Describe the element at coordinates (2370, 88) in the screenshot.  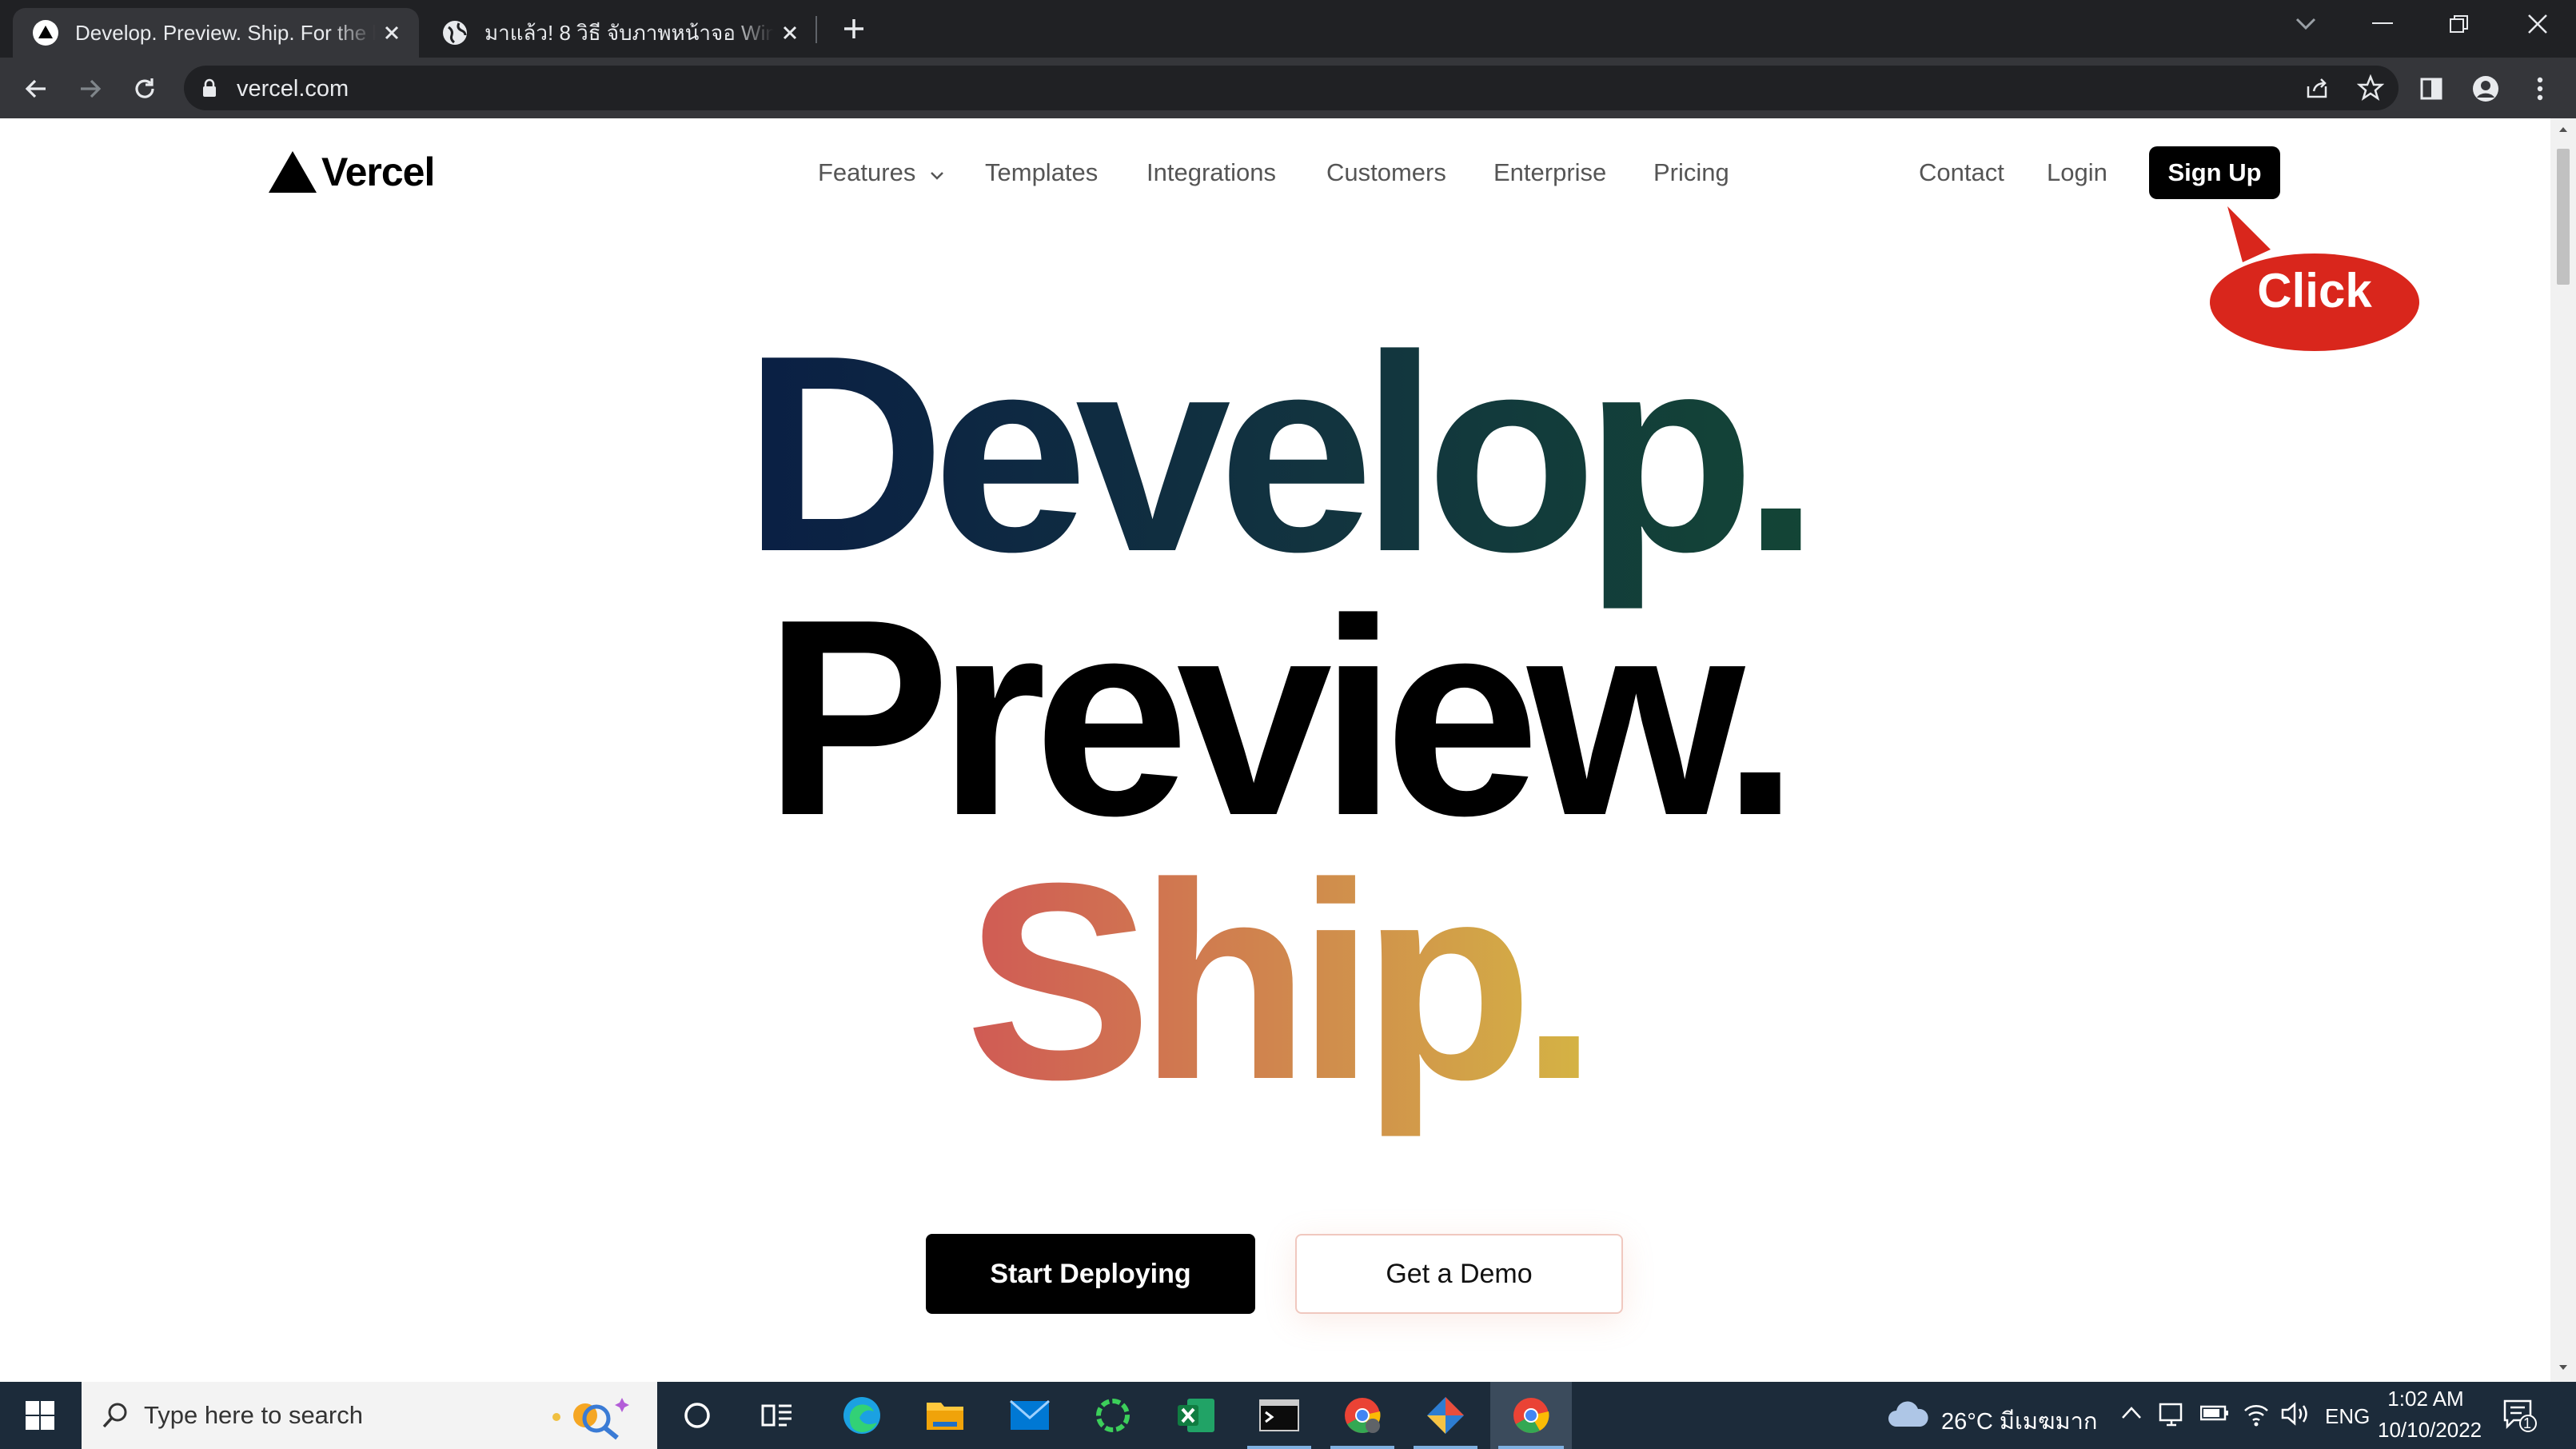
I see `star-icon` at that location.